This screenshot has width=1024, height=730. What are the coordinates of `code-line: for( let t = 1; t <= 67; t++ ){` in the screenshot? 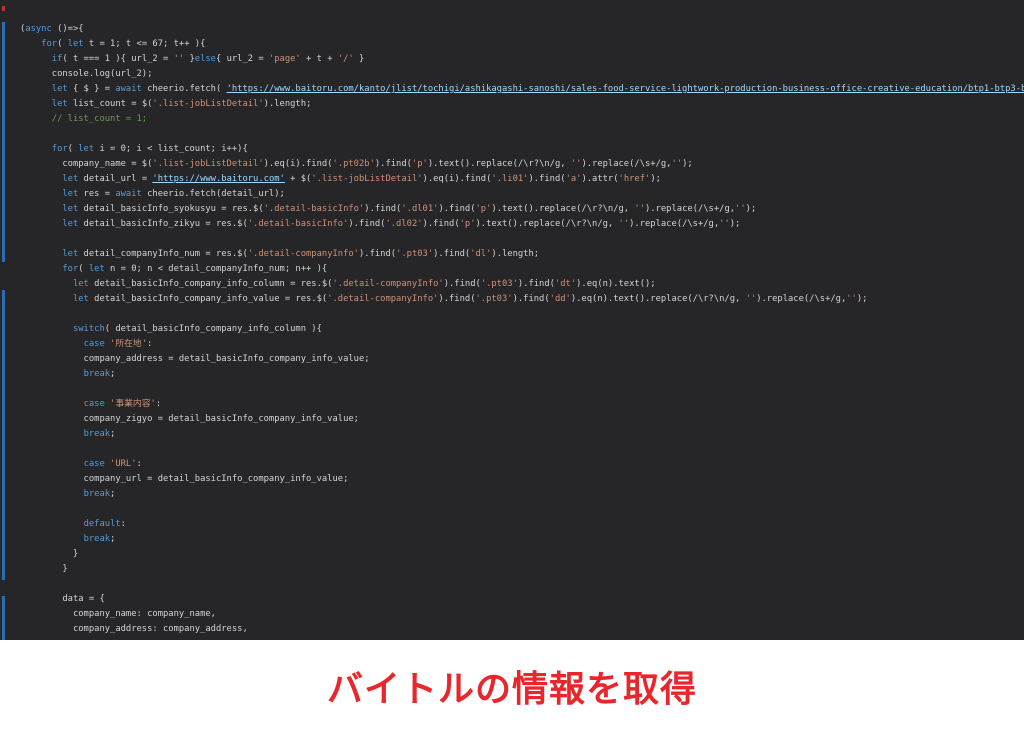 It's located at (522, 44).